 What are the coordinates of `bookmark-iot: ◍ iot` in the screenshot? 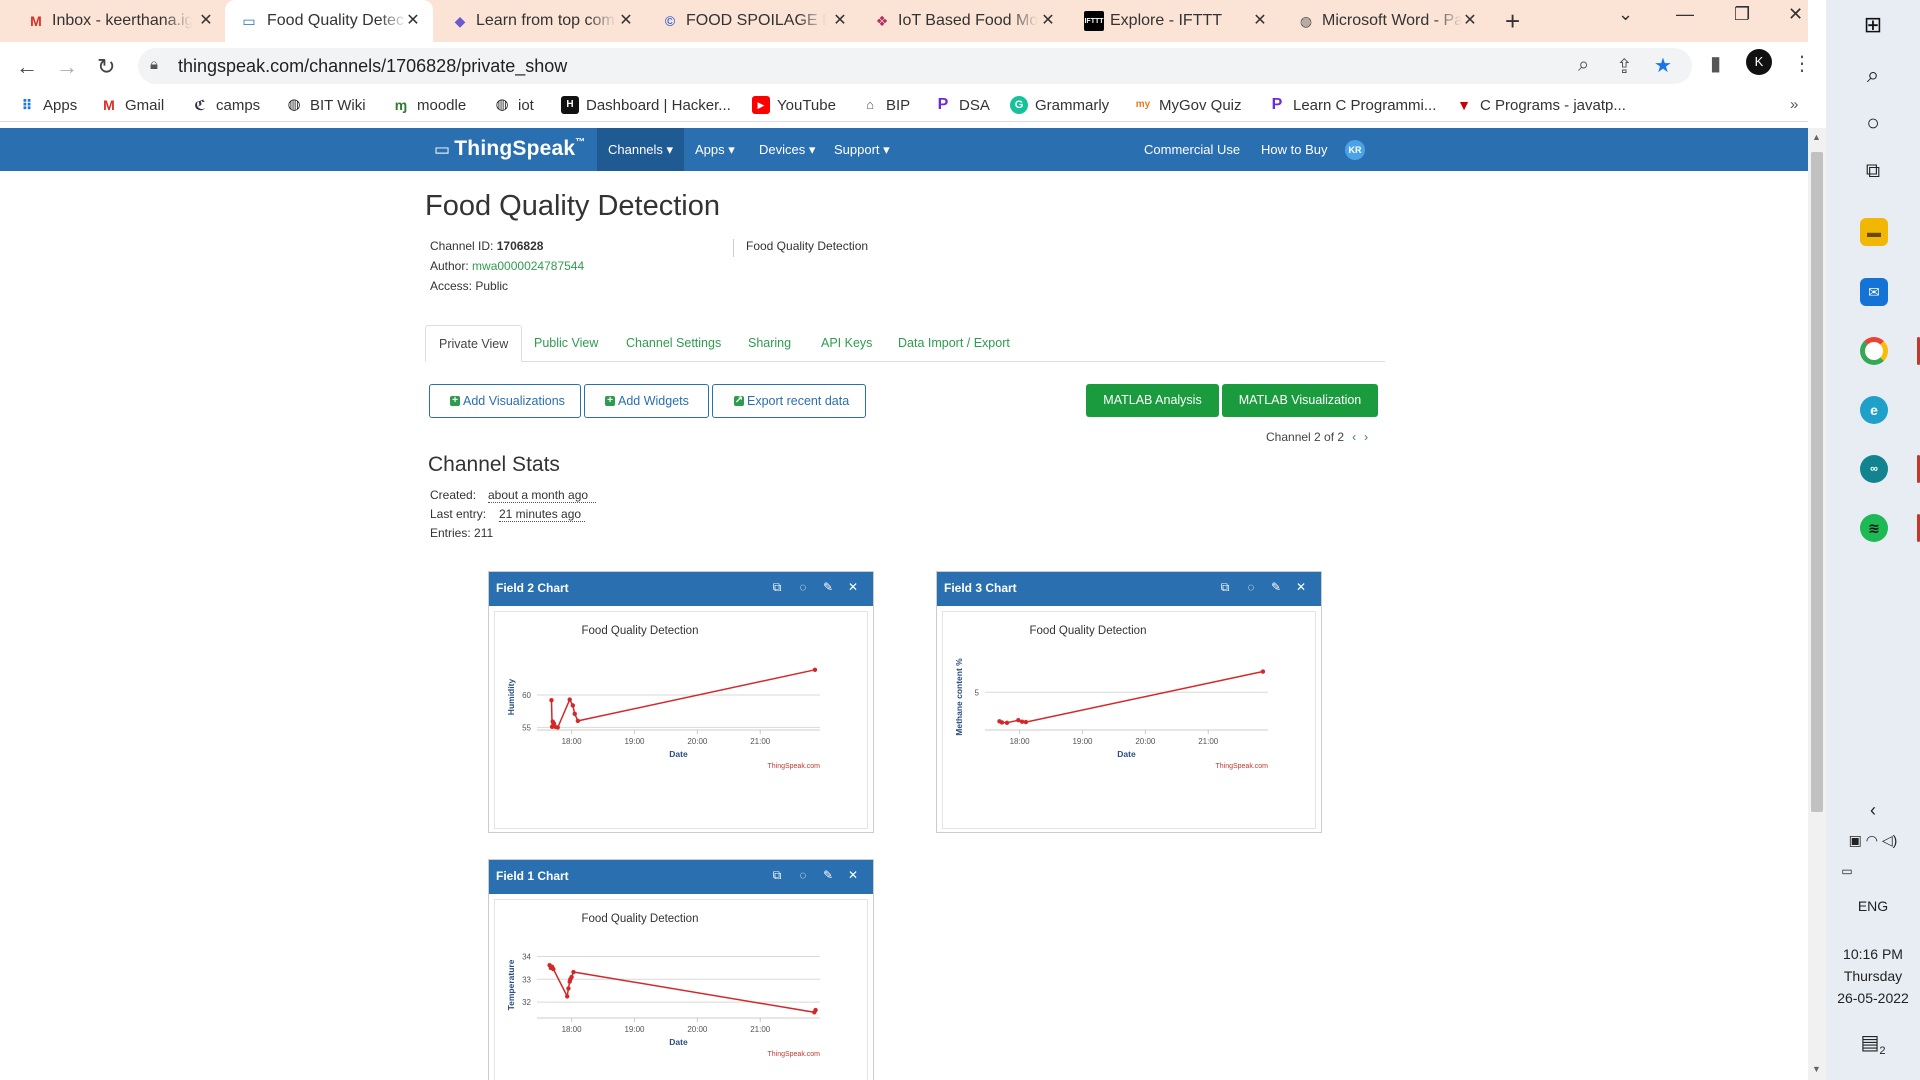 It's located at (513, 105).